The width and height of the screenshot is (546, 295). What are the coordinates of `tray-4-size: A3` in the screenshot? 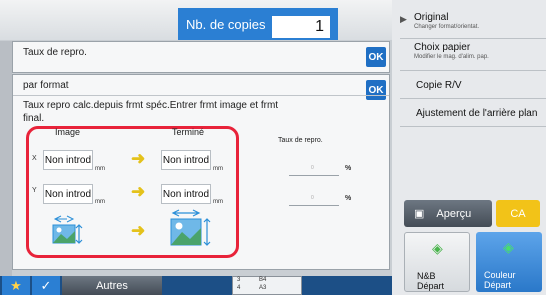 It's located at (263, 288).